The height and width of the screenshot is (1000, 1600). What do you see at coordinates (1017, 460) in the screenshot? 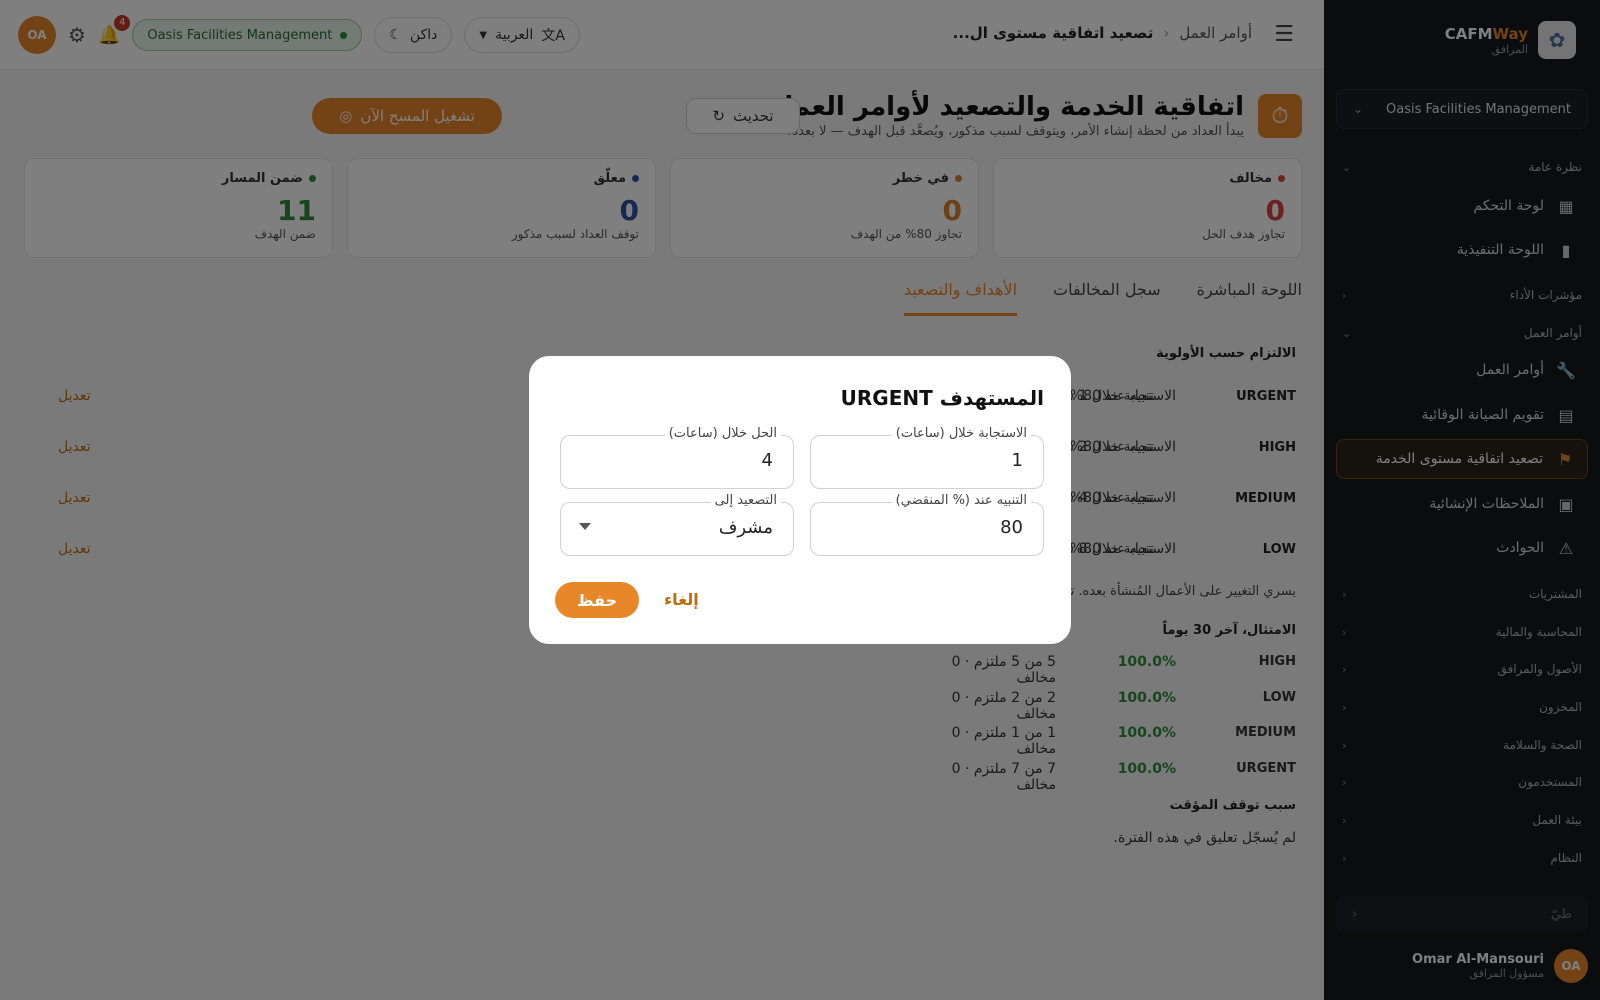
I see `response-hours-value: 1` at bounding box center [1017, 460].